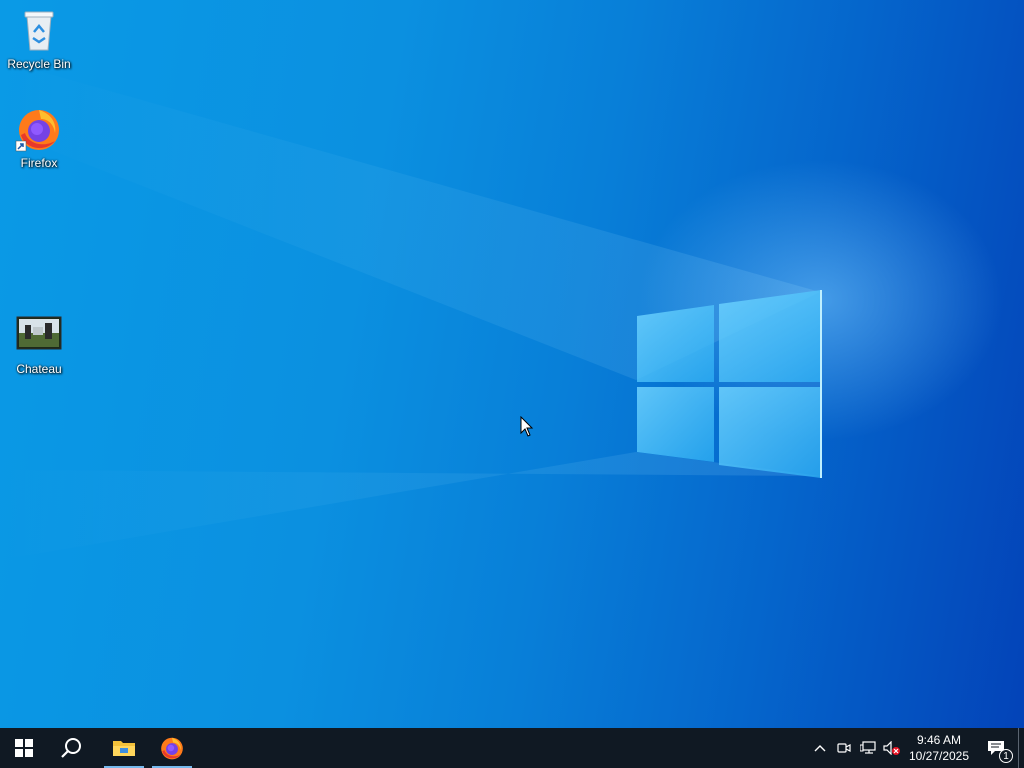 The image size is (1024, 768). I want to click on desktop-icon-recycle-bin: Recycle Bin, so click(39, 38).